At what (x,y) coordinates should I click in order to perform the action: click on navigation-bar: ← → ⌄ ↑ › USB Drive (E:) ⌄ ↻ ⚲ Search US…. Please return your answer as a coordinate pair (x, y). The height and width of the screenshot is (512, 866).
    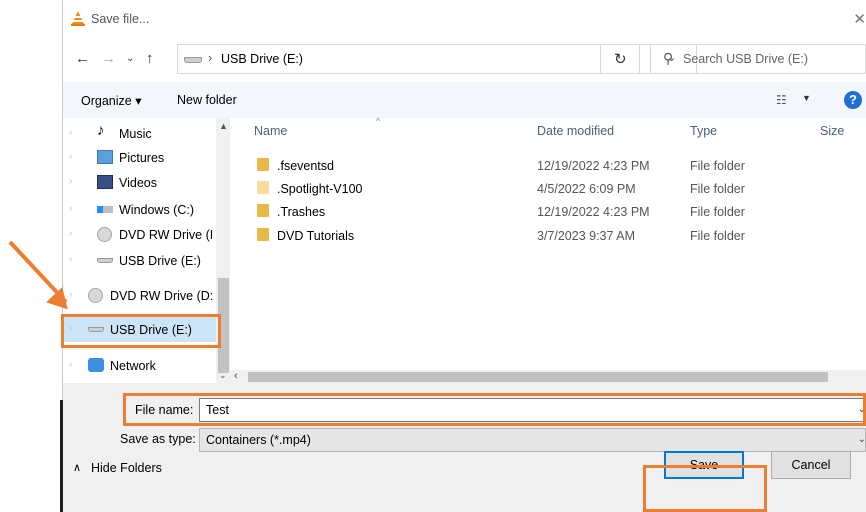
    Looking at the image, I should click on (464, 59).